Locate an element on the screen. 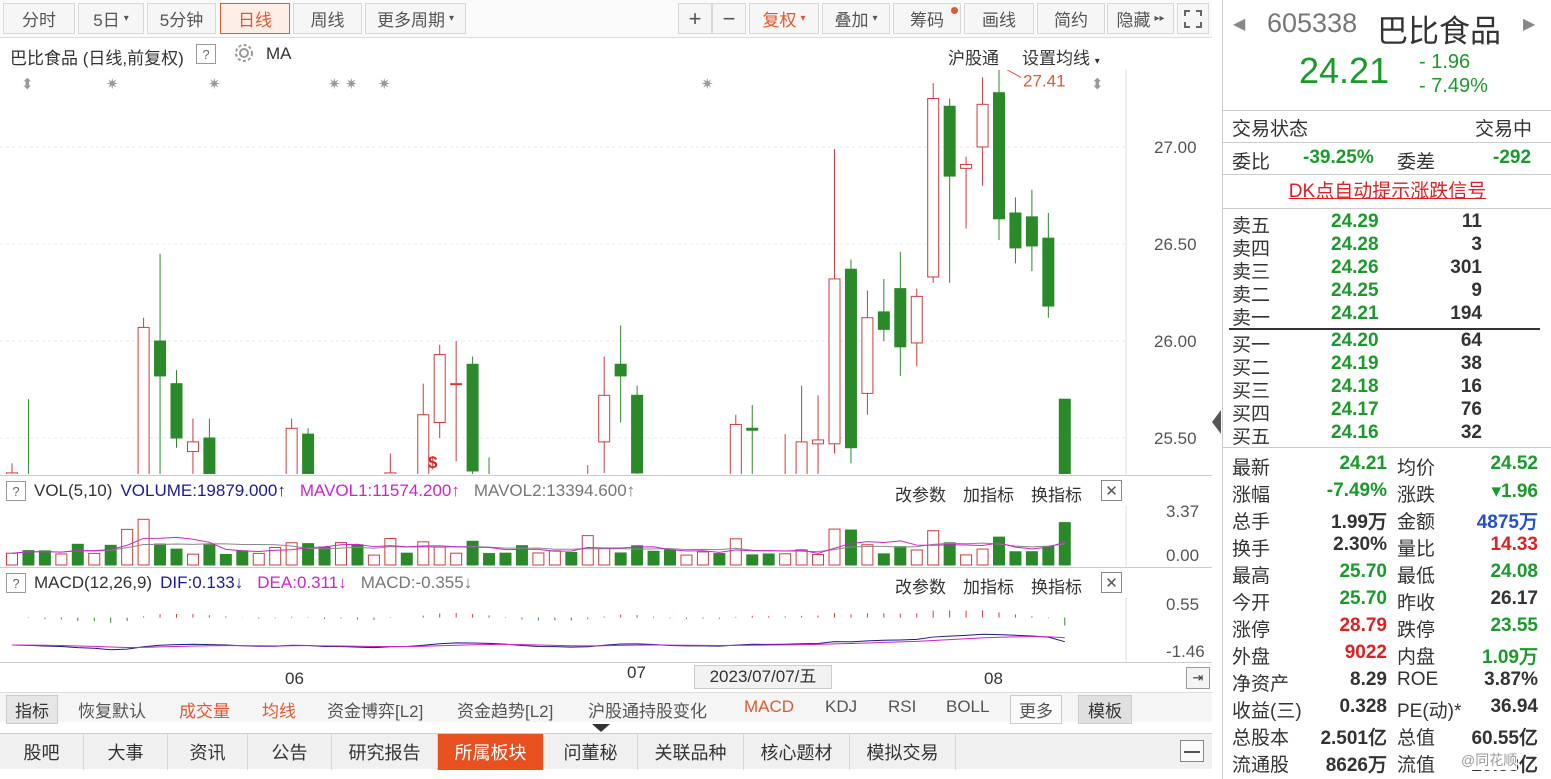 The height and width of the screenshot is (779, 1551). ask-row: 卖二 24.25 9 is located at coordinates (1387, 293).